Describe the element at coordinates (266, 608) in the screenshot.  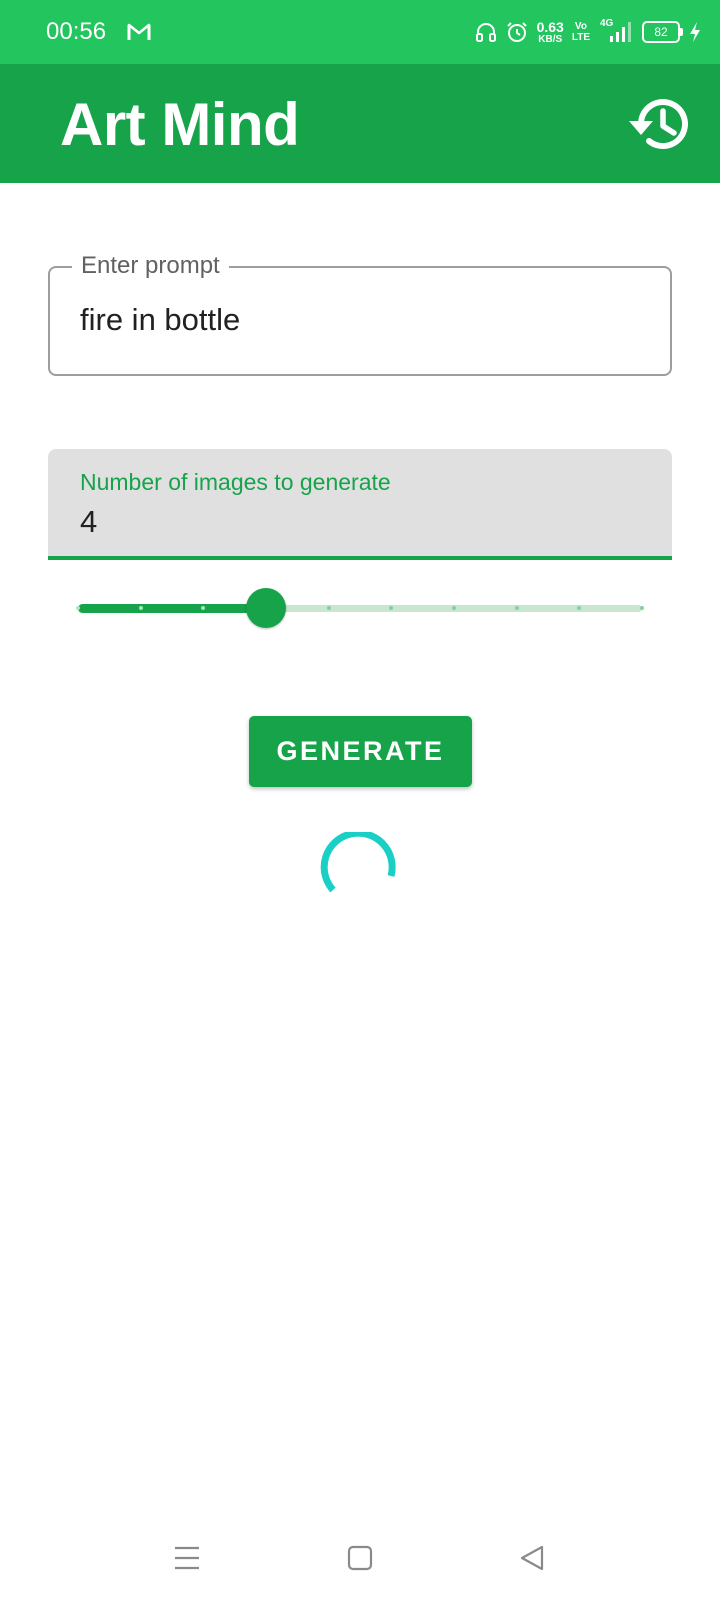
I see `slider-thumb` at that location.